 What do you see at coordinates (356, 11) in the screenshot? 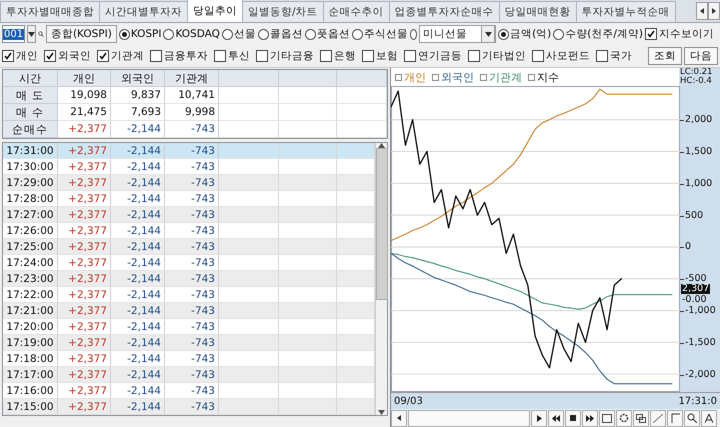
I see `tab: 순매수추이` at bounding box center [356, 11].